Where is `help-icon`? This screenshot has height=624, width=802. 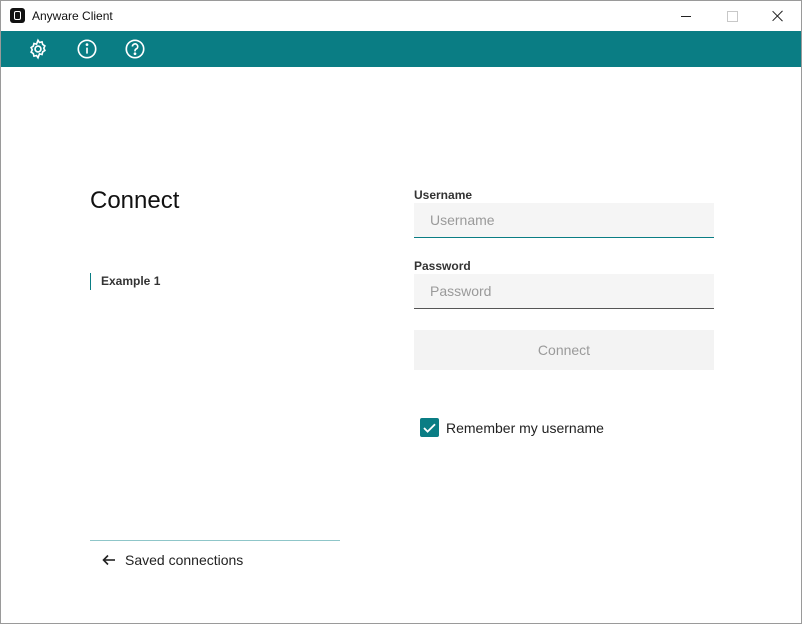 help-icon is located at coordinates (135, 49).